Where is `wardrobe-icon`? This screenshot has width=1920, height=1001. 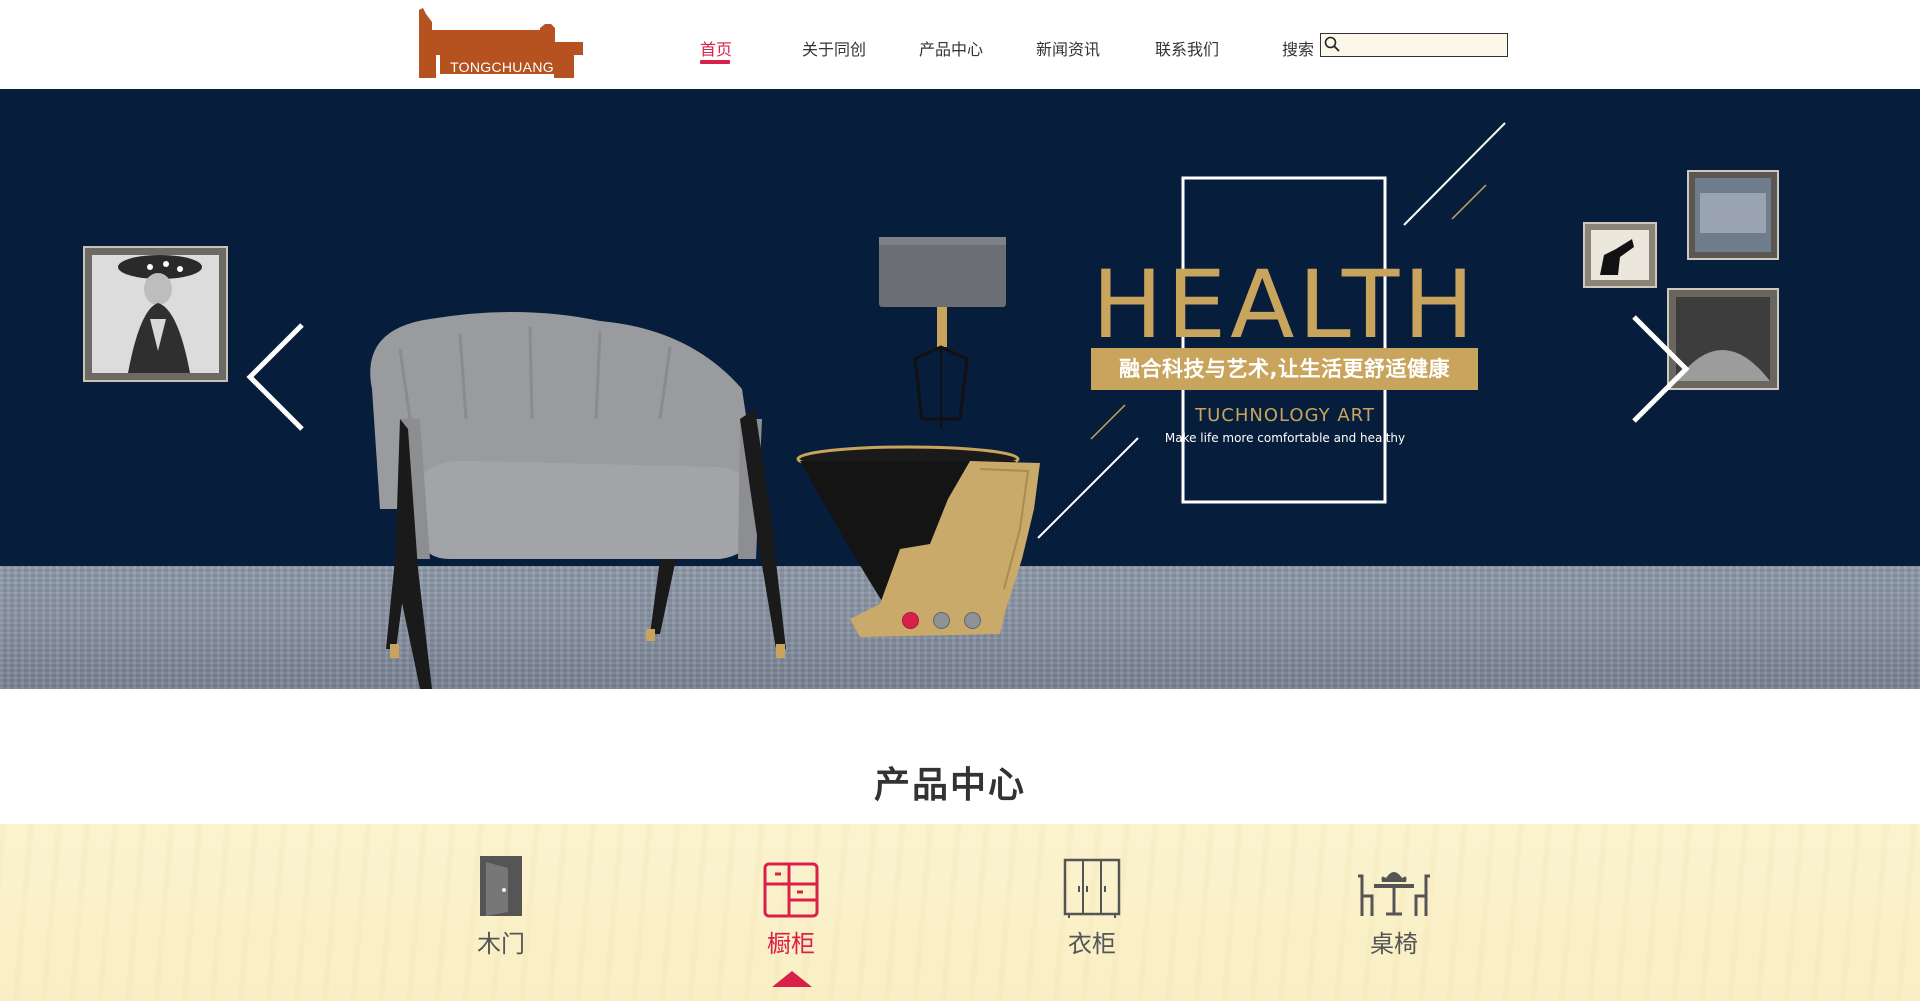
wardrobe-icon is located at coordinates (1092, 888).